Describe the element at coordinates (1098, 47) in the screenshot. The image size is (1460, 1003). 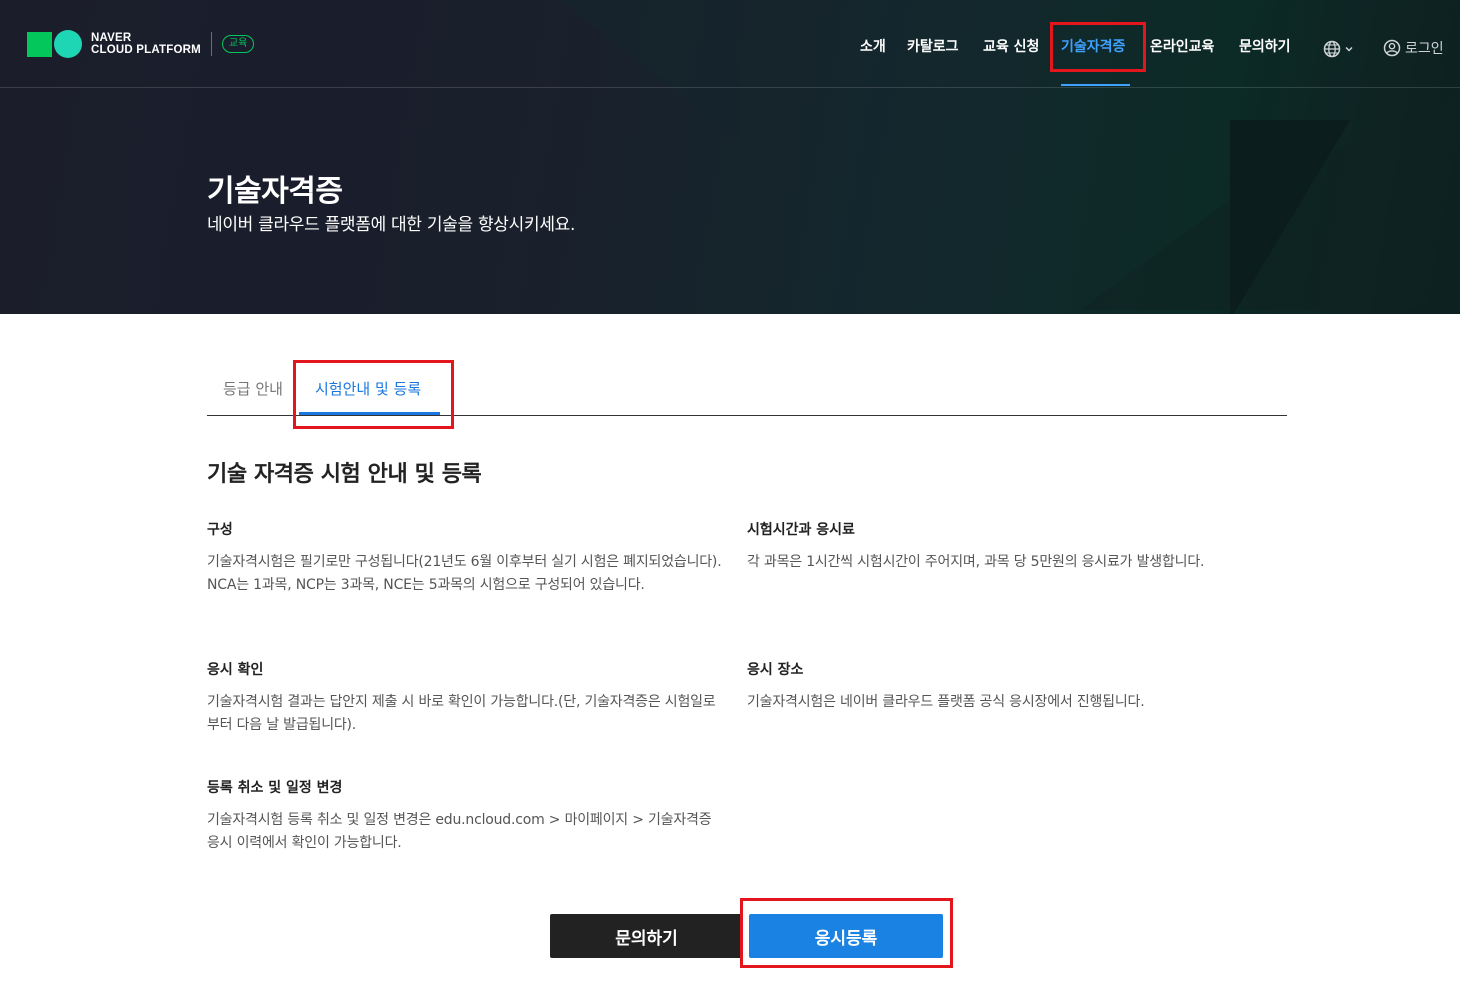
I see `highlight-box-nav` at that location.